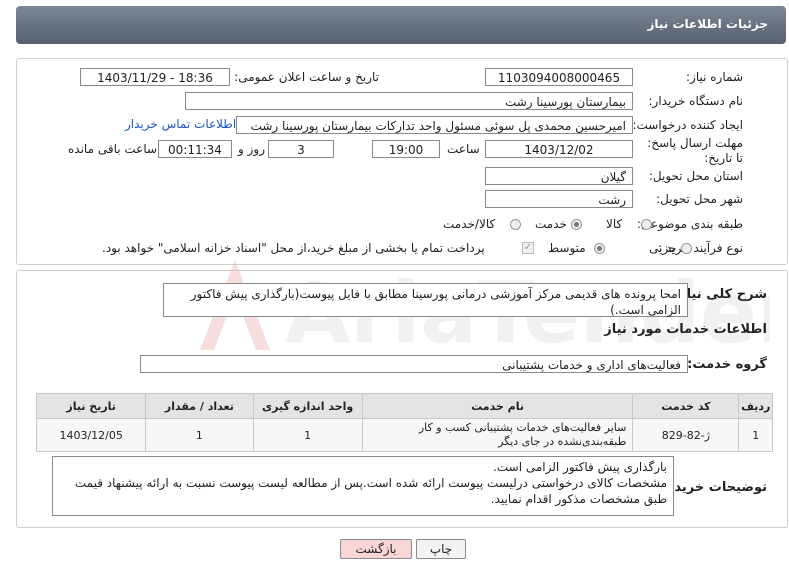 The image size is (789, 574). Describe the element at coordinates (551, 224) in the screenshot. I see `category-option-service: خدمت` at that location.